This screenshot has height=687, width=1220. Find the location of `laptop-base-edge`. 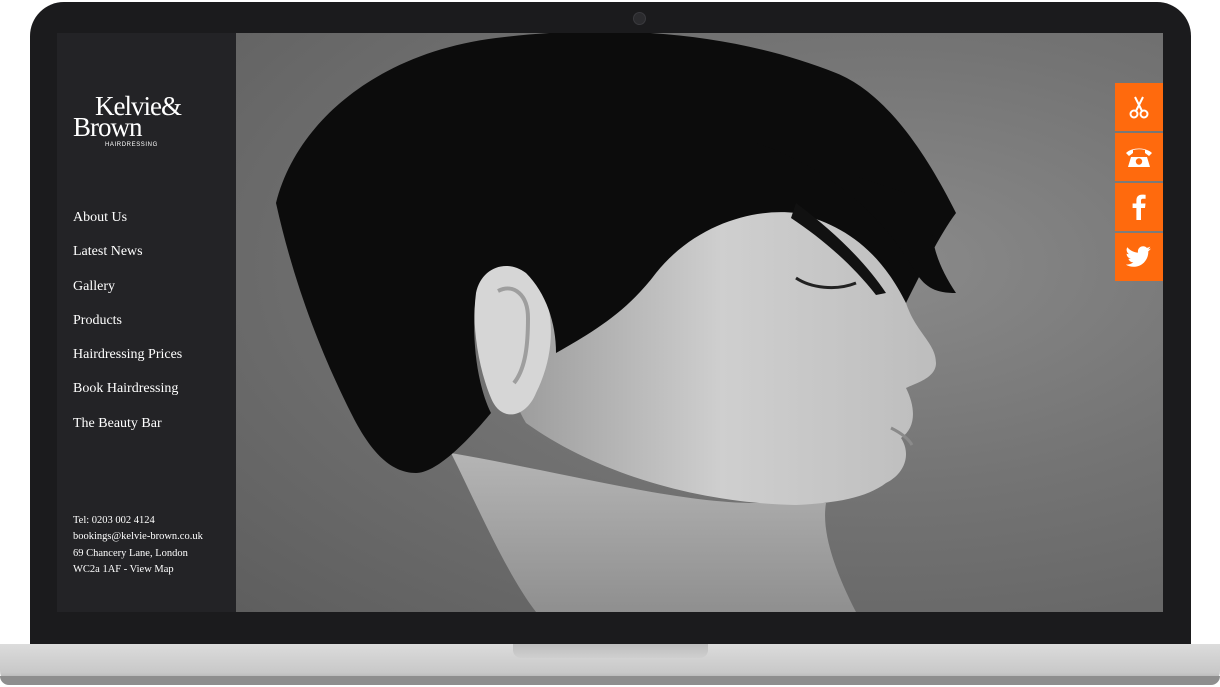

laptop-base-edge is located at coordinates (610, 680).